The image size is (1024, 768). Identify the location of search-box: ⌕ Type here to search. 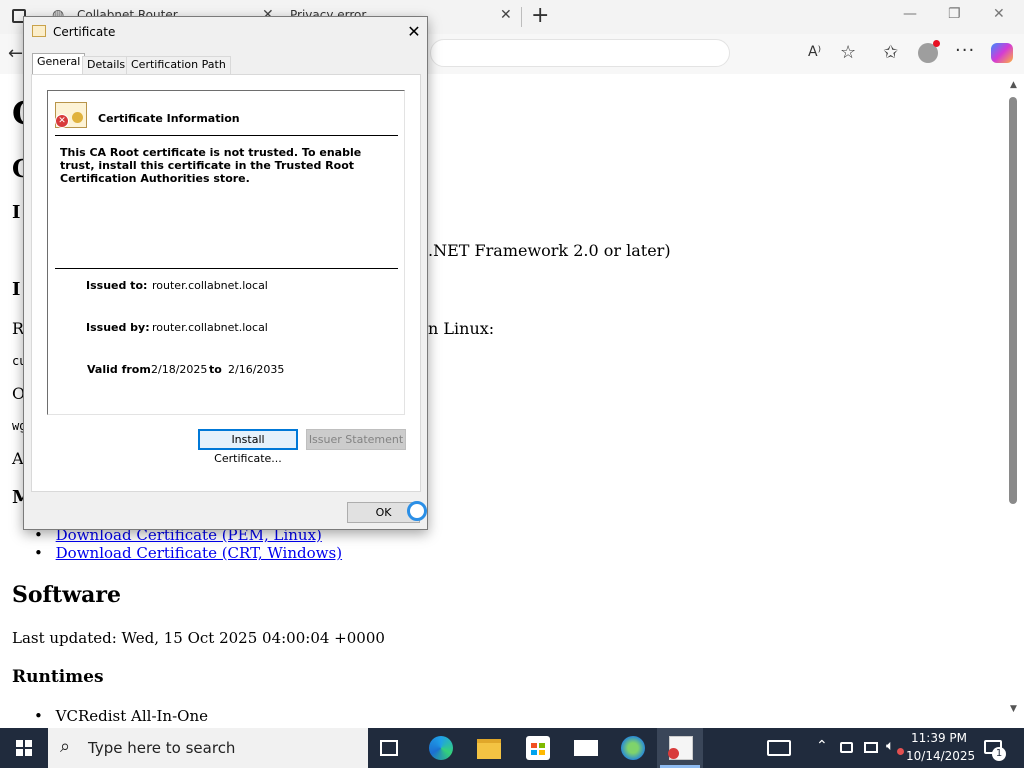
(208, 748).